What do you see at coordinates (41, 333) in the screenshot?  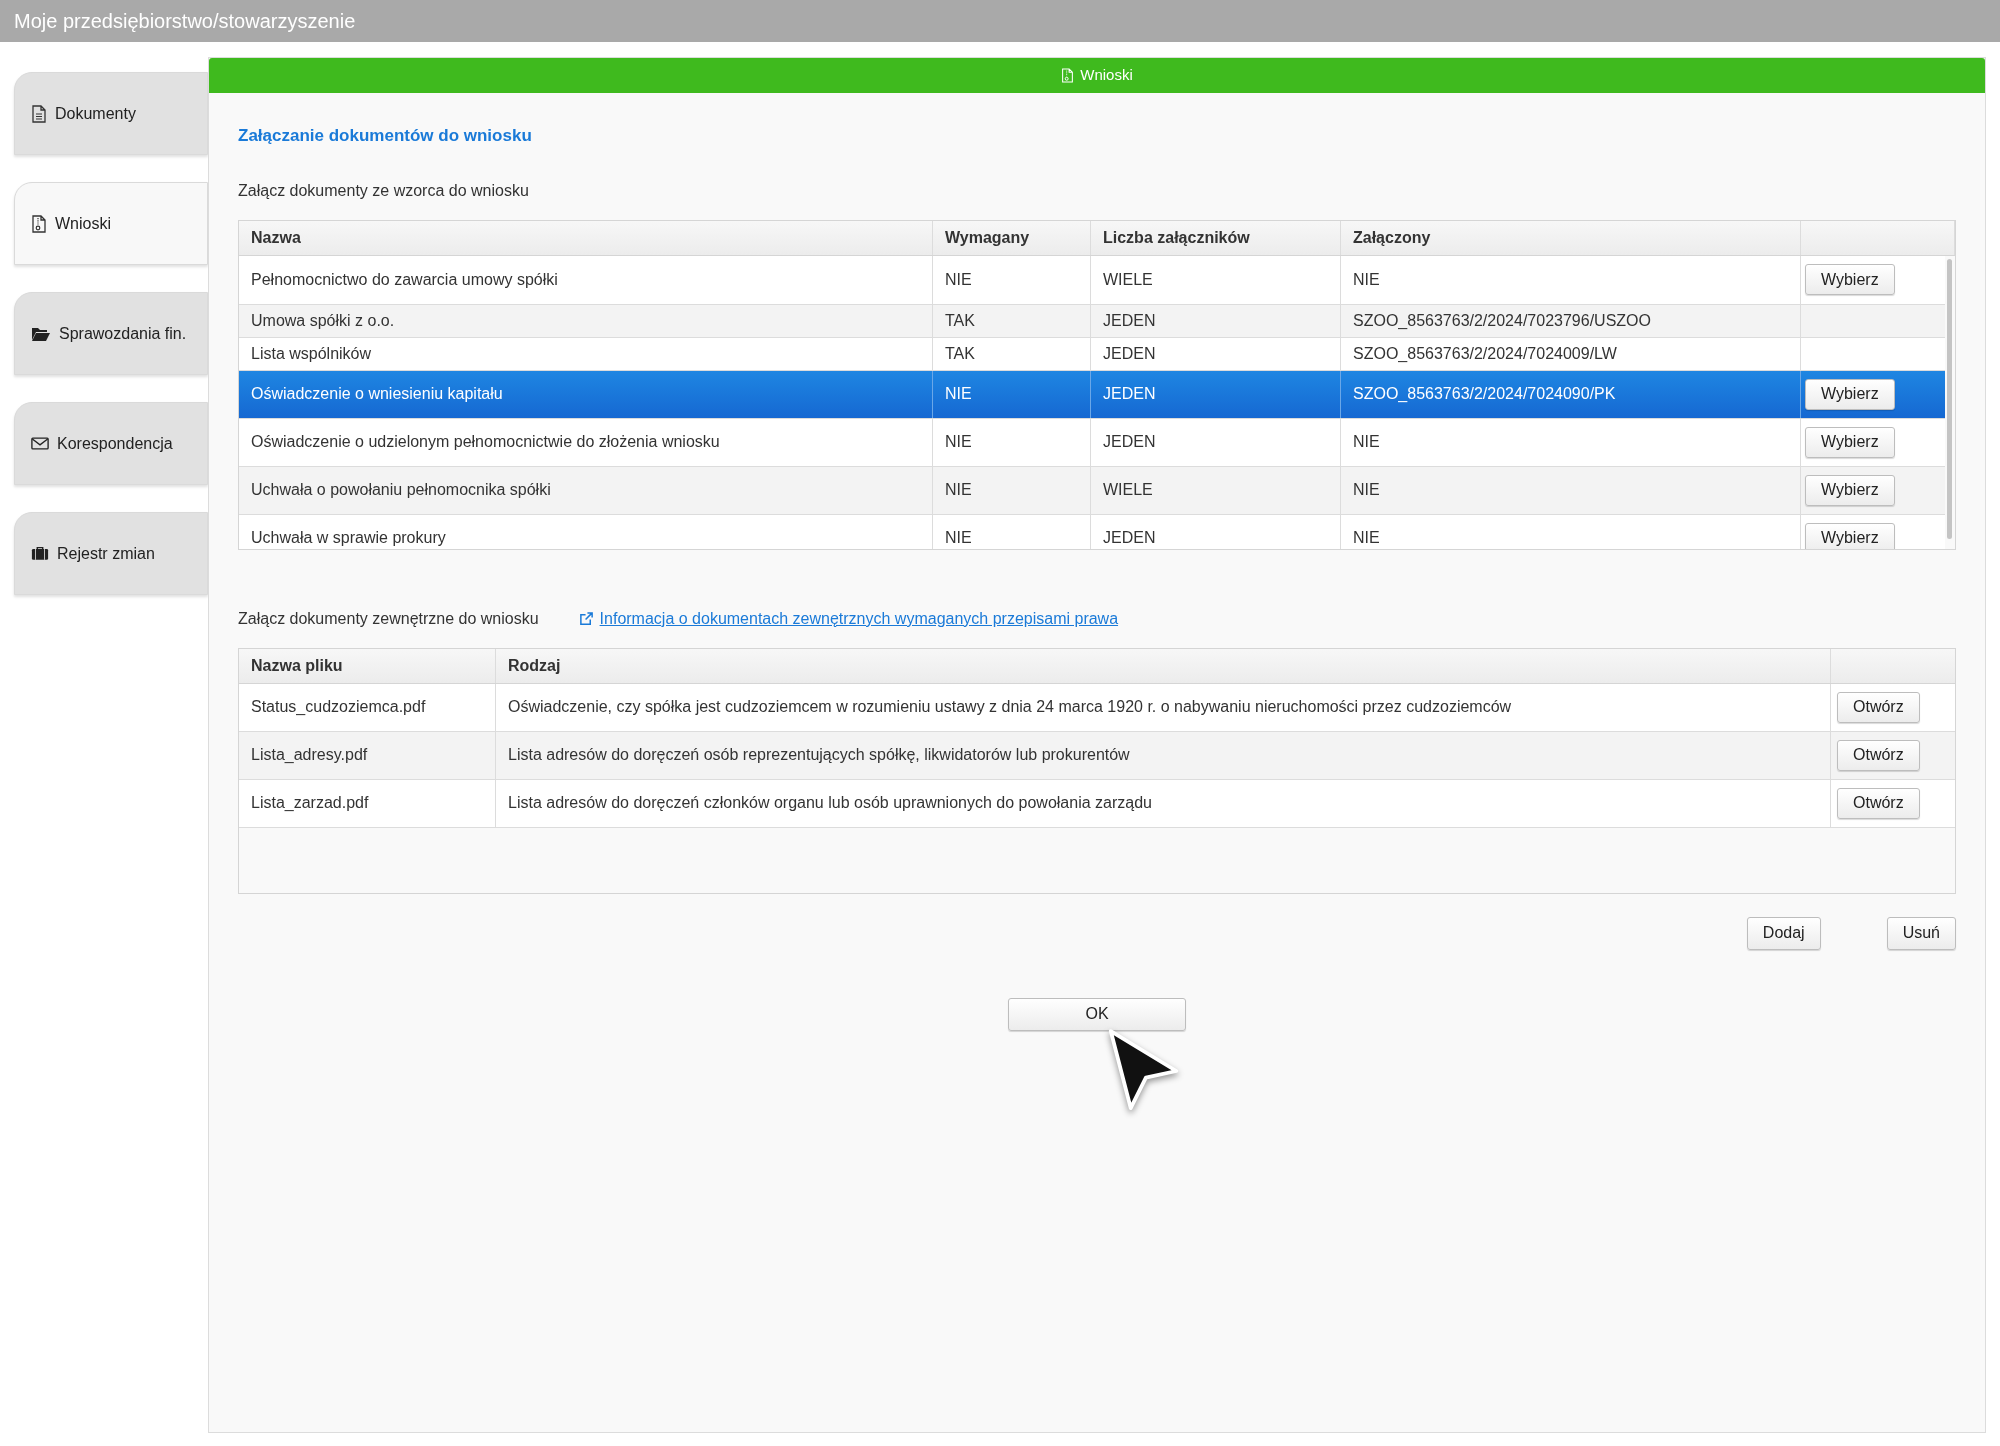 I see `folder-icon` at bounding box center [41, 333].